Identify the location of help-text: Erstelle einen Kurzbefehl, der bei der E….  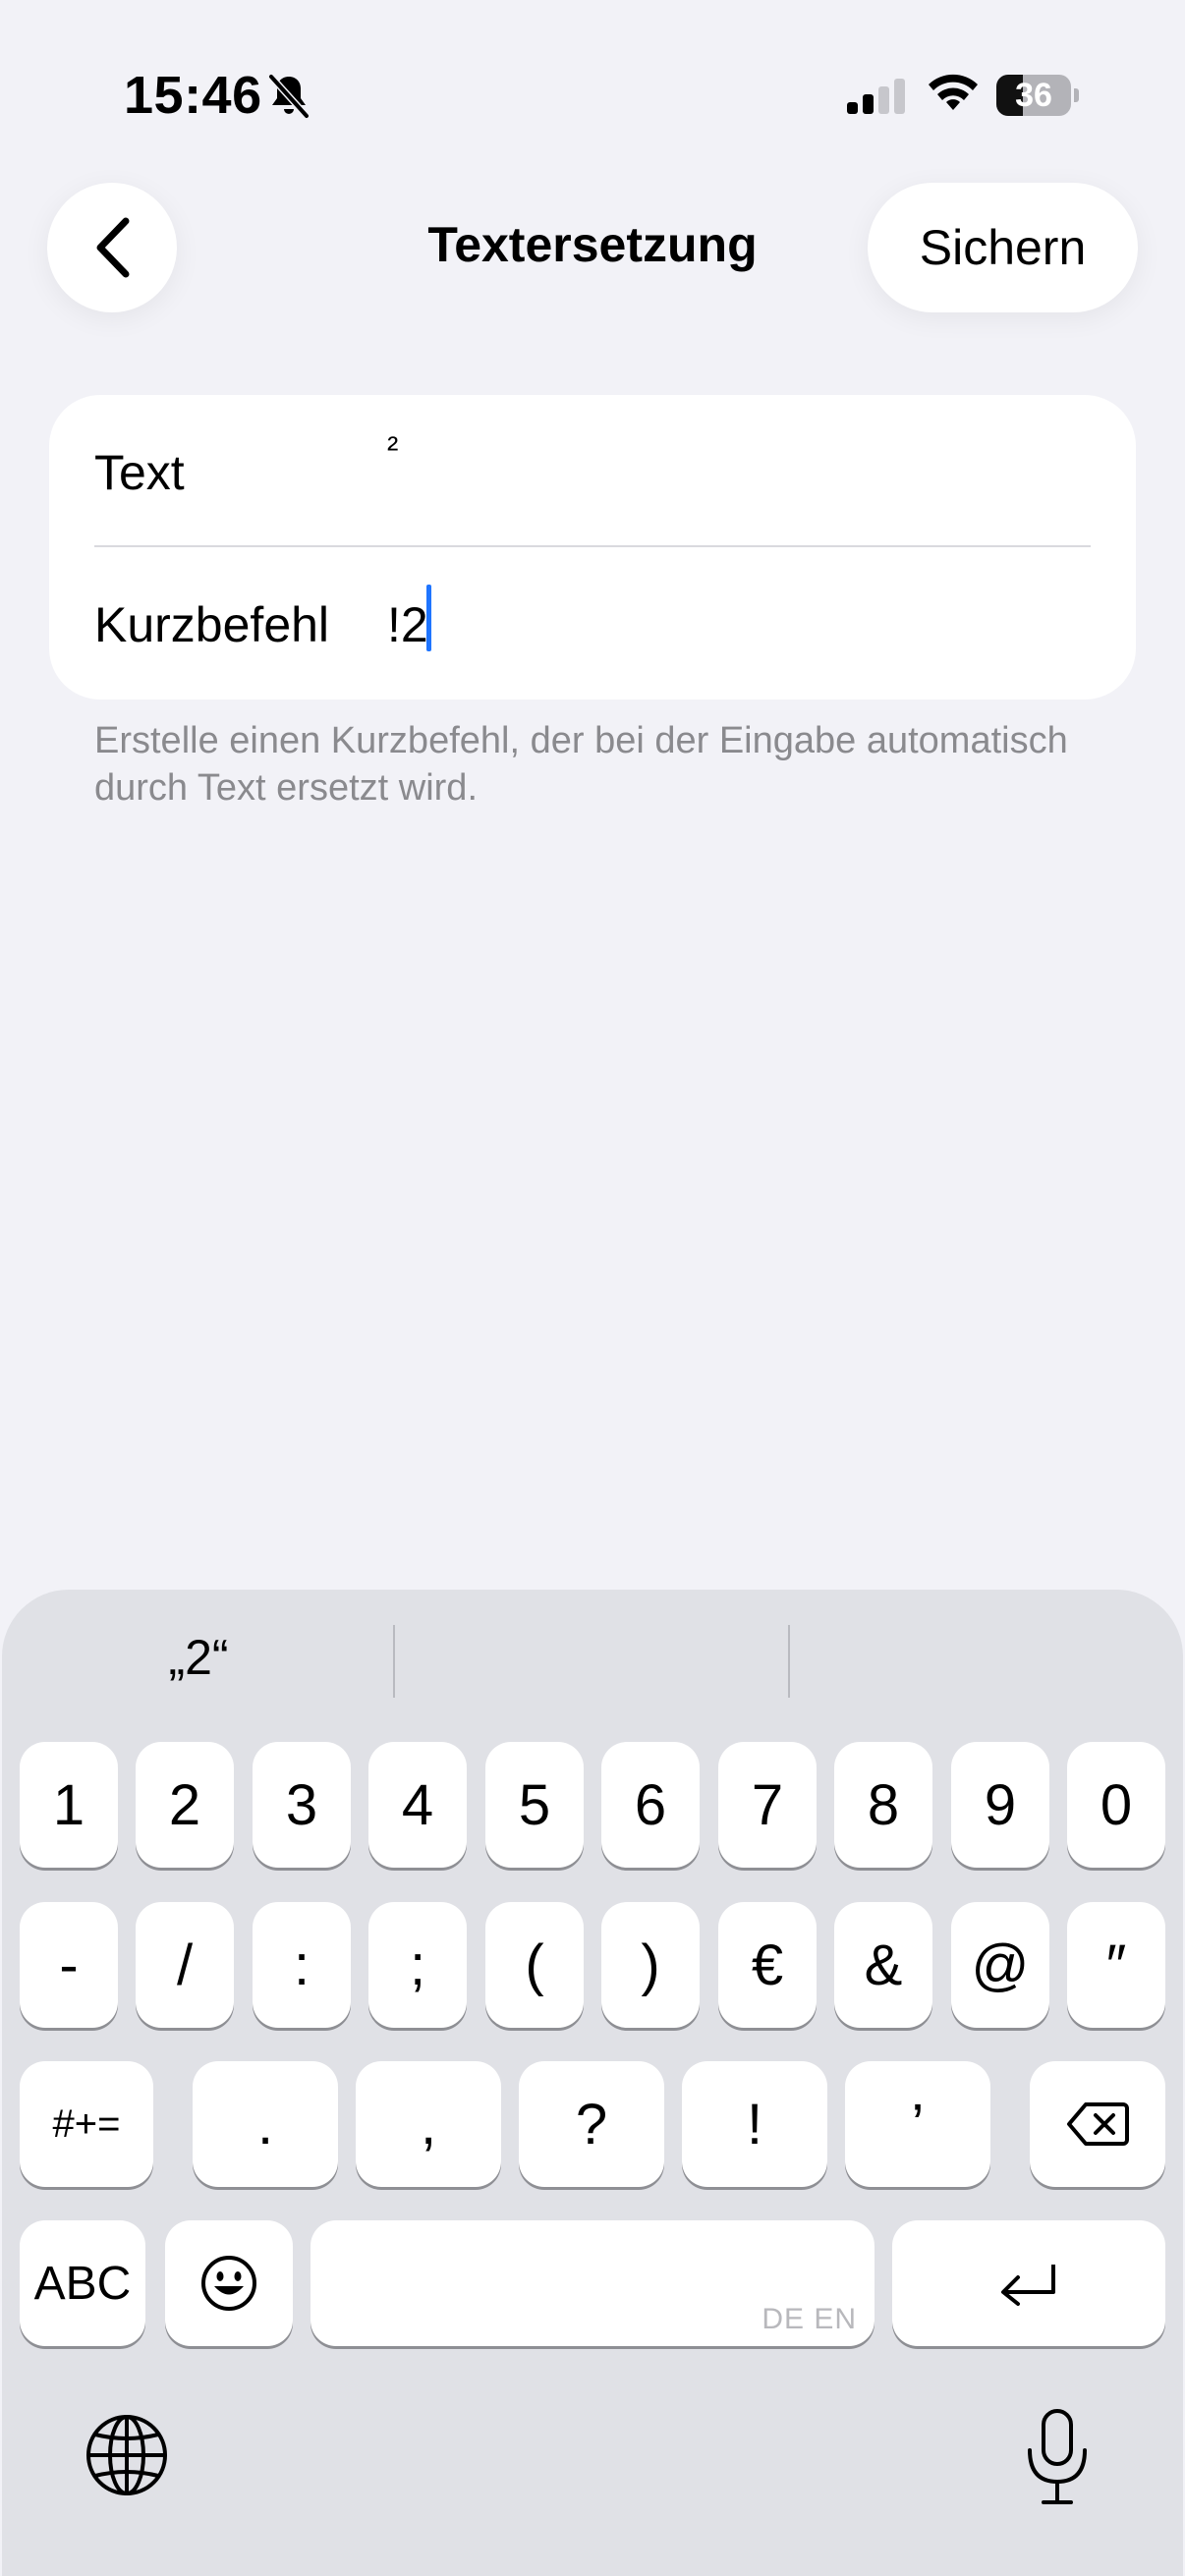
(581, 764).